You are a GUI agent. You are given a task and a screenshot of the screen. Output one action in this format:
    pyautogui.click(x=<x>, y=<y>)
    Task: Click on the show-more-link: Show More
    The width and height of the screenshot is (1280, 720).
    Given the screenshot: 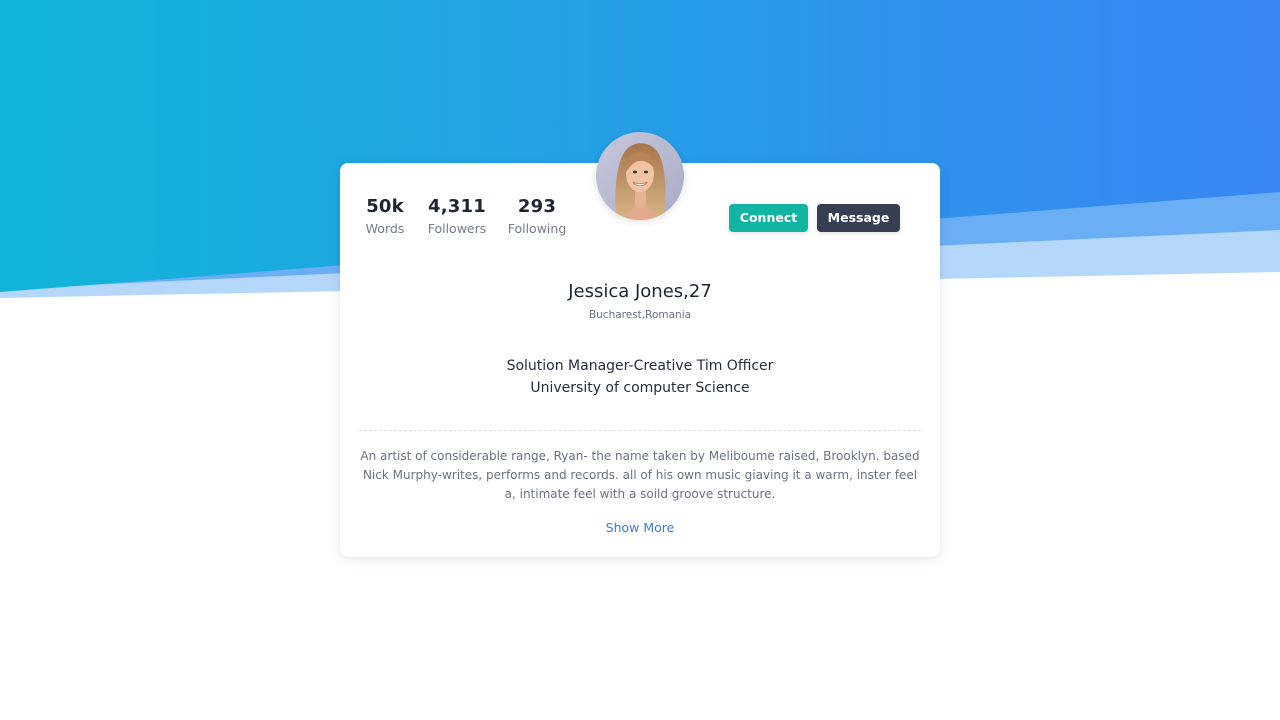 What is the action you would take?
    pyautogui.click(x=640, y=527)
    